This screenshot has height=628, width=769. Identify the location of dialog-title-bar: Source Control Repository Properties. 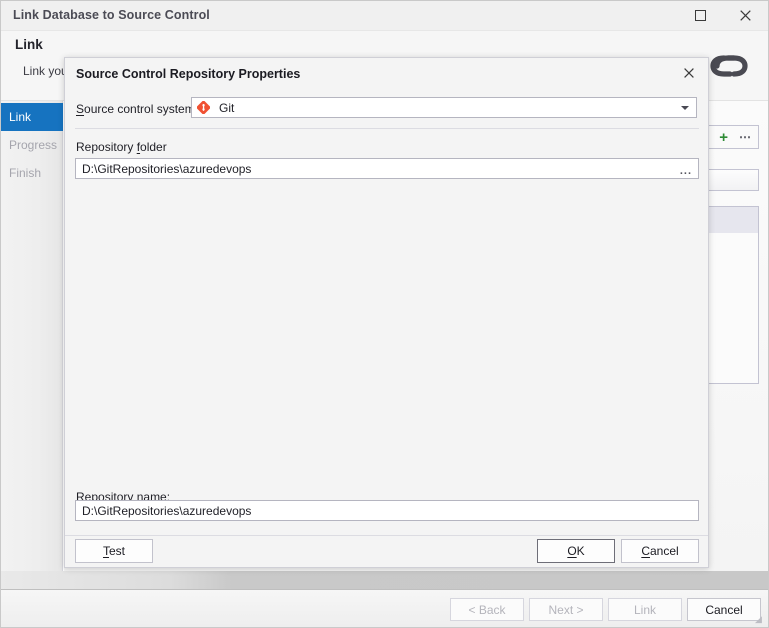
(386, 74).